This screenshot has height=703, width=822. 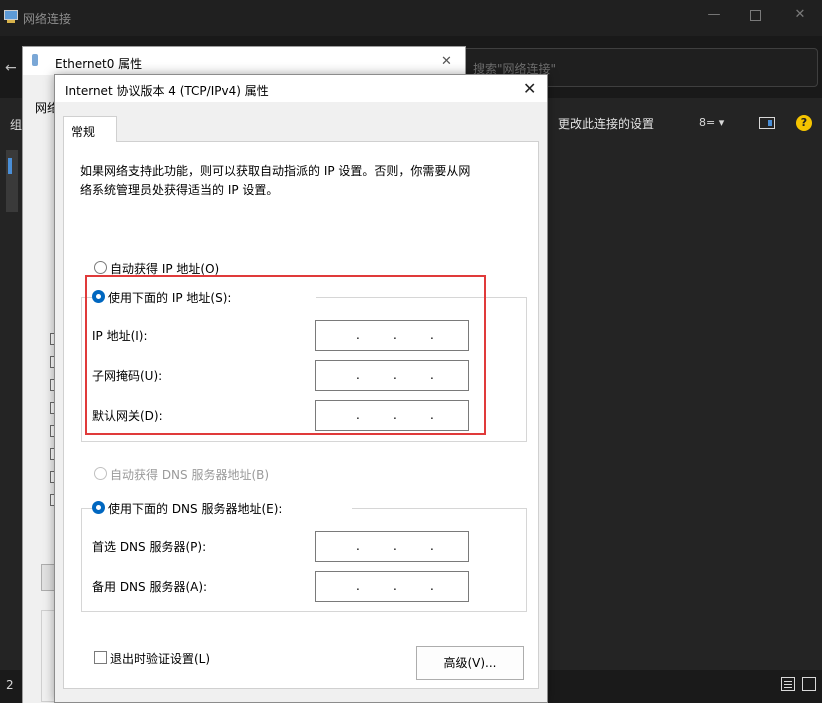 What do you see at coordinates (714, 15) in the screenshot?
I see `minimize-button: —` at bounding box center [714, 15].